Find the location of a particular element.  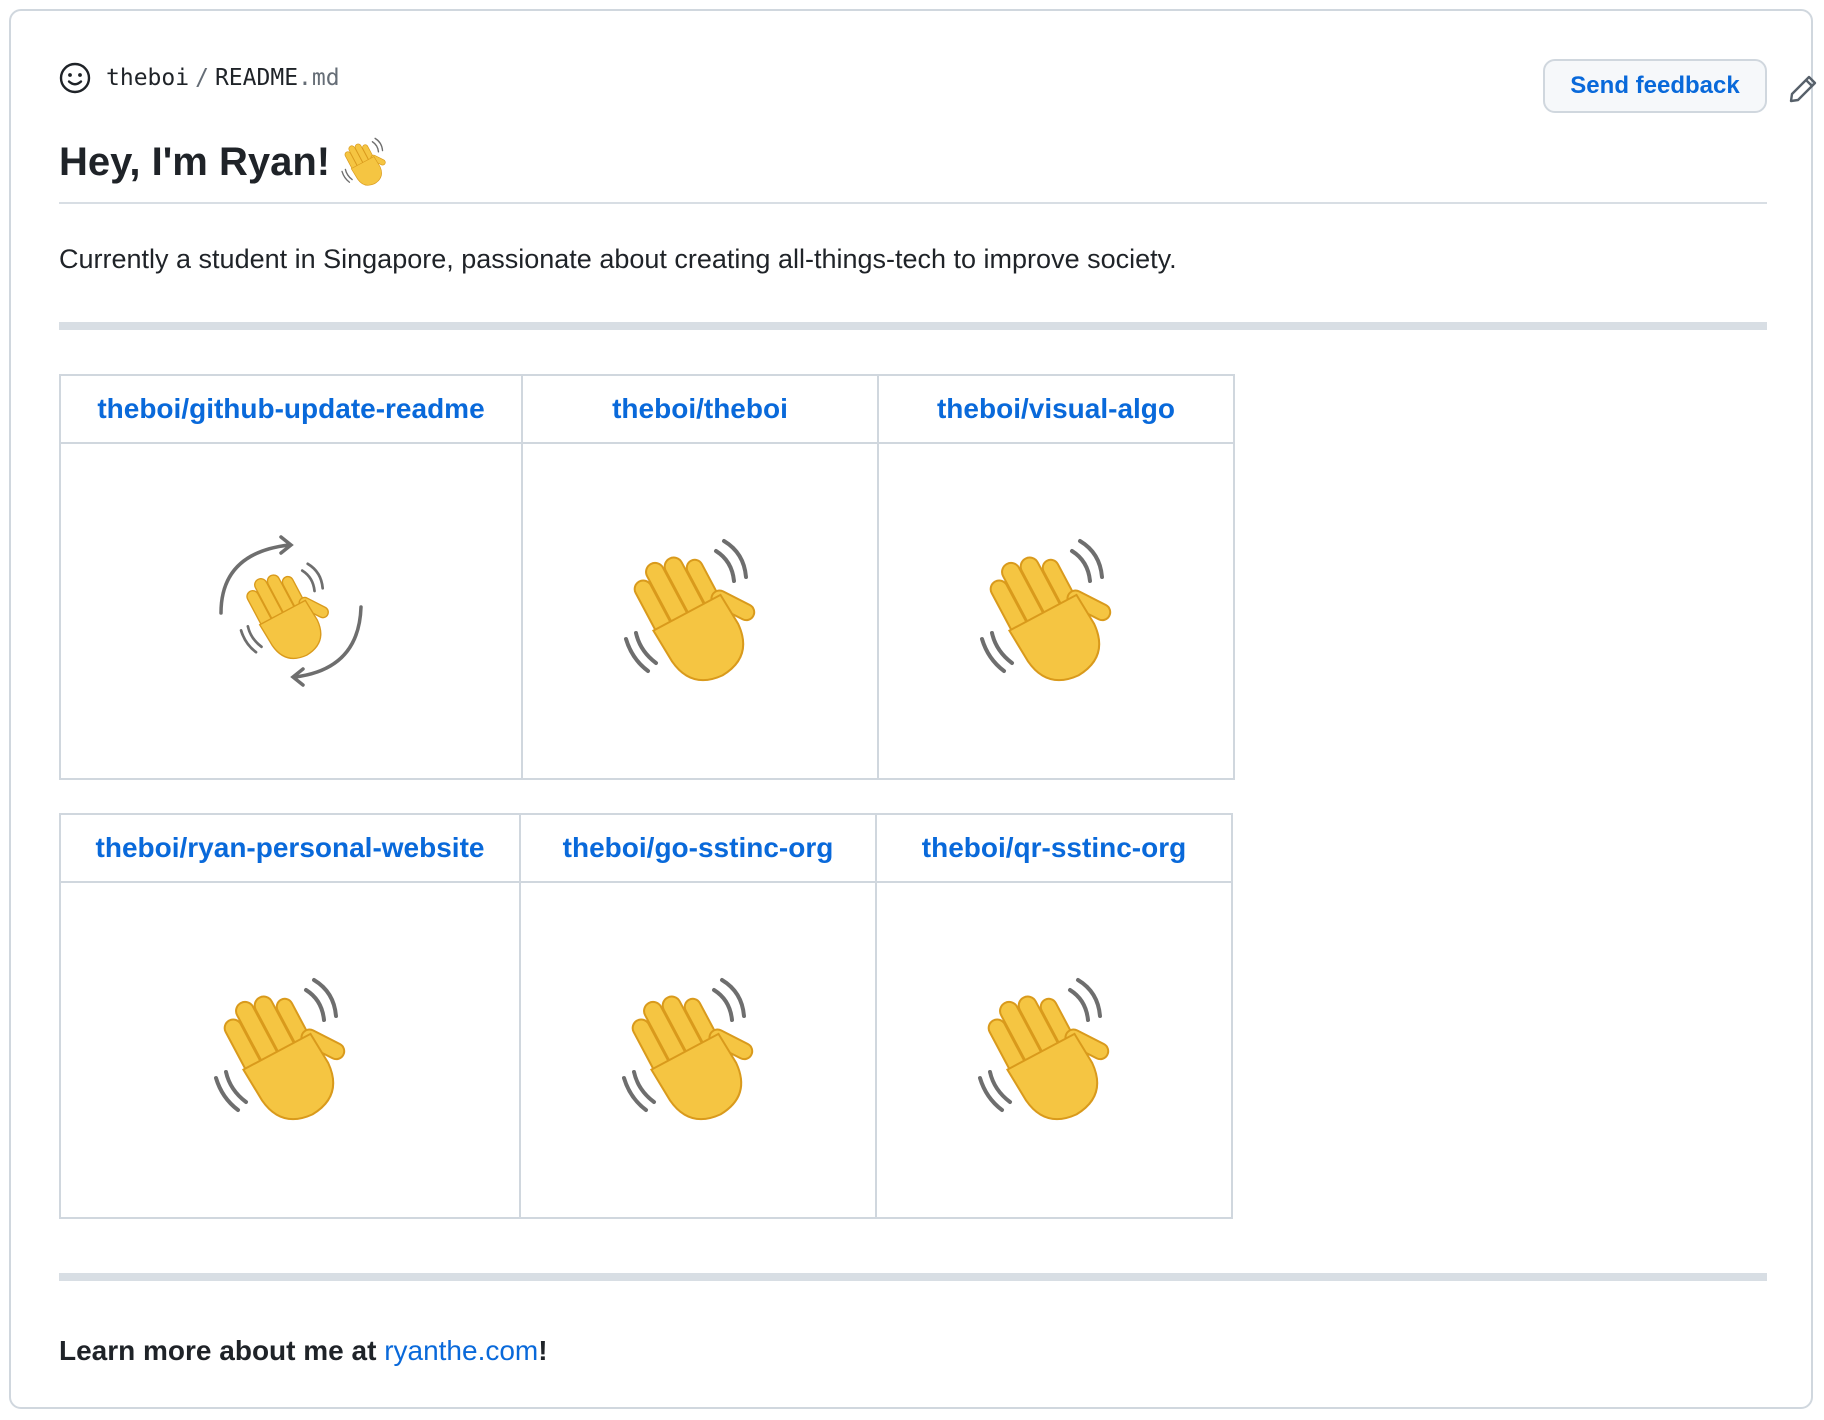

repo-link: theboi/ryan-personal-website is located at coordinates (290, 848).